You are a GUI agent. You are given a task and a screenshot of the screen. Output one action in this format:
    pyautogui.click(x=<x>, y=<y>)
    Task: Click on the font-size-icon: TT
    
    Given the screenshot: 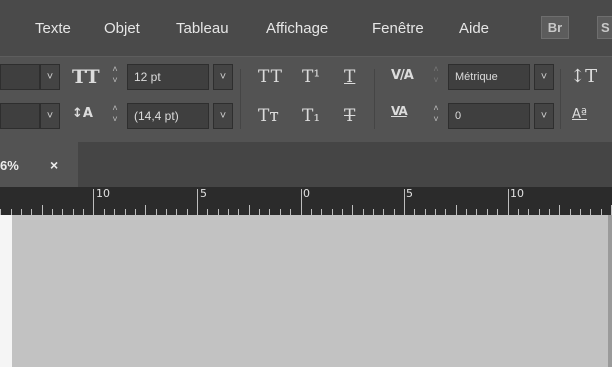 What is the action you would take?
    pyautogui.click(x=86, y=77)
    